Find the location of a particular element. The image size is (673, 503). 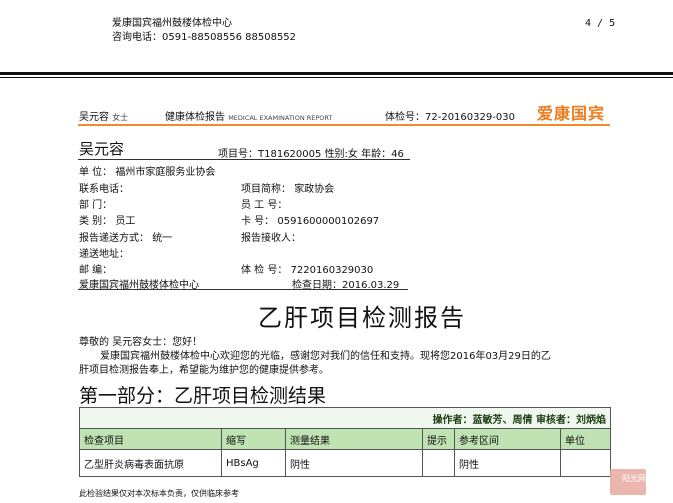

info-divider is located at coordinates (244, 159).